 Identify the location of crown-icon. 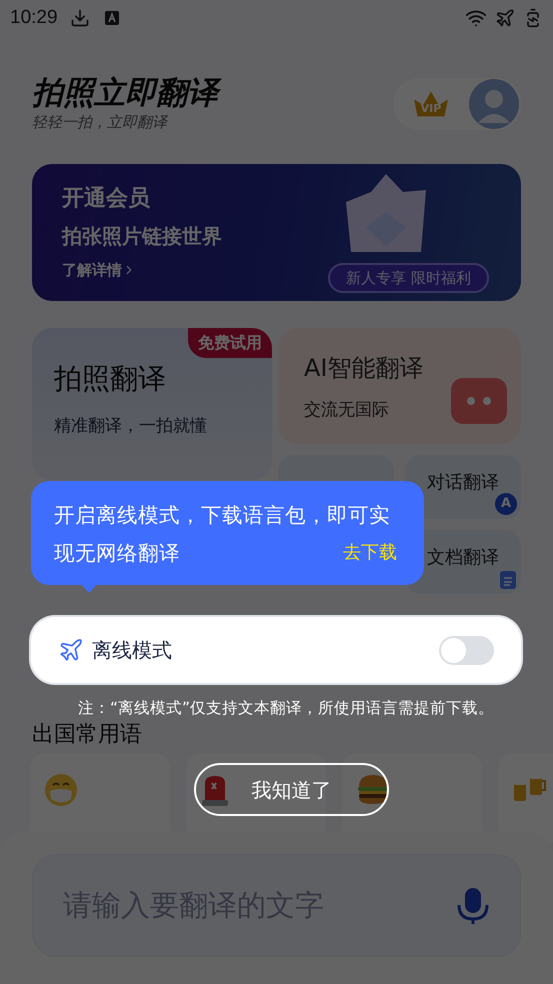
(431, 104).